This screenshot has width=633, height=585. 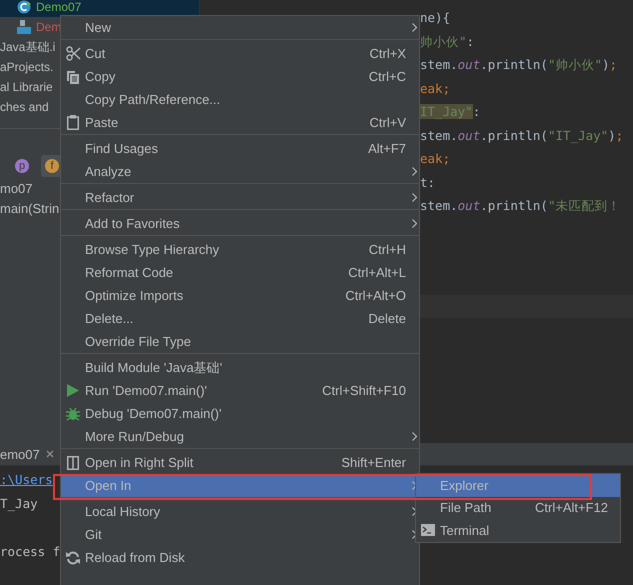 What do you see at coordinates (387, 318) in the screenshot?
I see `shortcut-label: Delete` at bounding box center [387, 318].